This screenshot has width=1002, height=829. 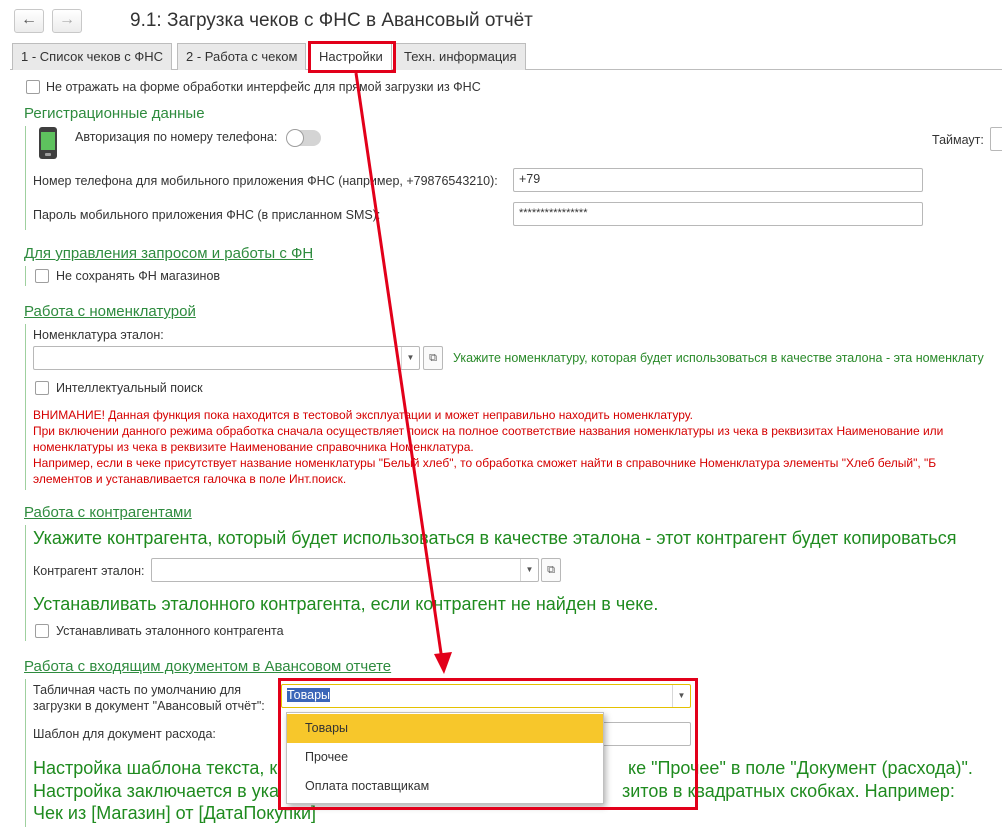 I want to click on template-hint-line: Чек из [Магазин] от [ДатаПокупки], so click(x=175, y=813).